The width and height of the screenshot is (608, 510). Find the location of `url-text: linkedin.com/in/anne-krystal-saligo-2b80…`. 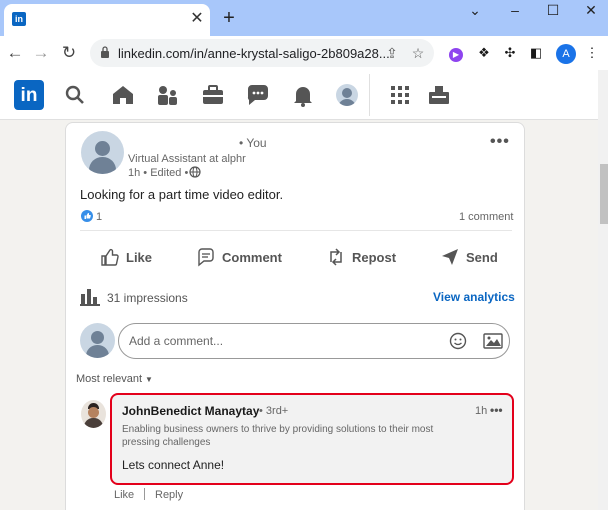

url-text: linkedin.com/in/anne-krystal-saligo-2b80… is located at coordinates (254, 53).